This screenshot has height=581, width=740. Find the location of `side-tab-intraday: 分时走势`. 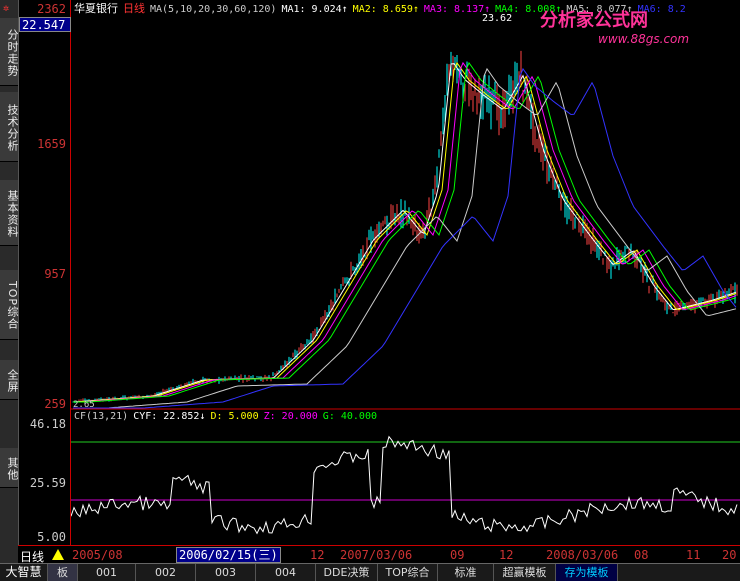

side-tab-intraday: 分时走势 is located at coordinates (9, 52).